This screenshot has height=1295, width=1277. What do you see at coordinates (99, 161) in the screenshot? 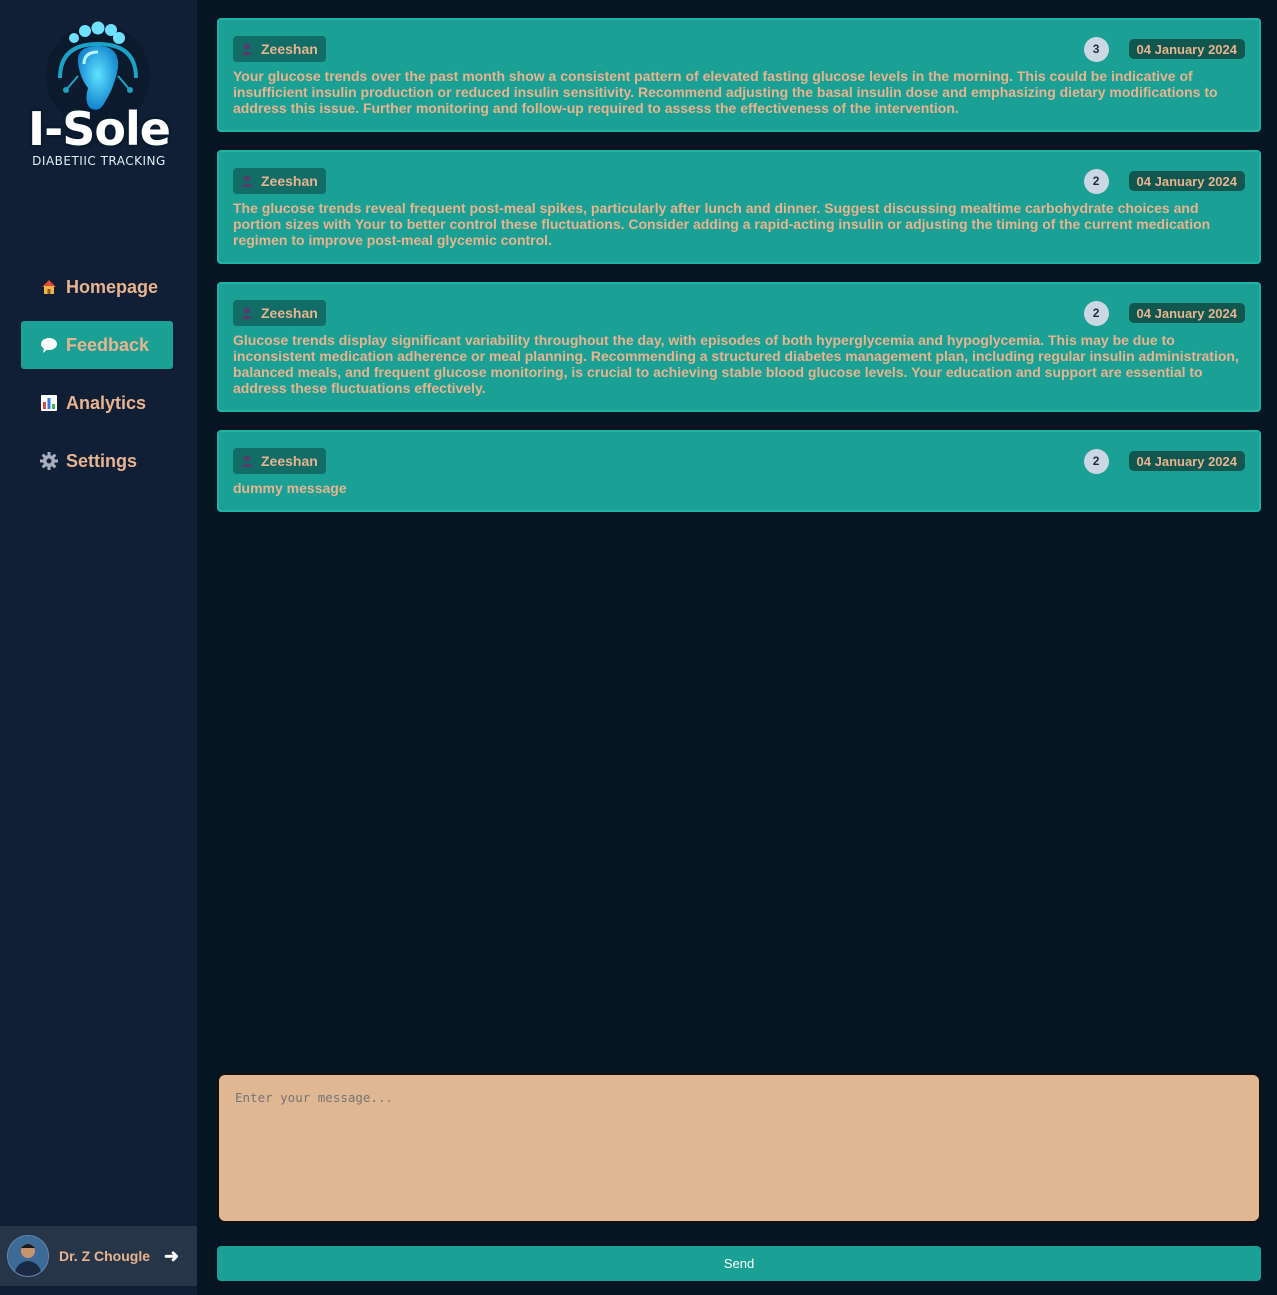
I see `brand-tagline: DIABETIIC TRACKING` at bounding box center [99, 161].